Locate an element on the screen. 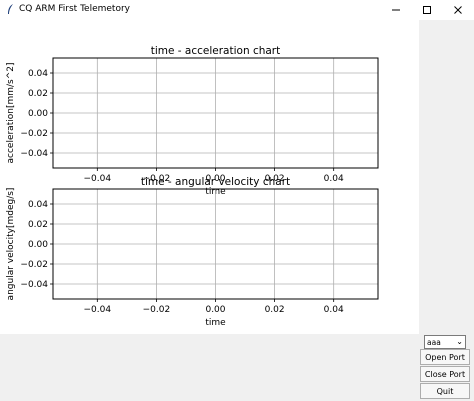 The image size is (474, 401). y-axis-label: angular velocity[mdeg/s] is located at coordinates (11, 244).